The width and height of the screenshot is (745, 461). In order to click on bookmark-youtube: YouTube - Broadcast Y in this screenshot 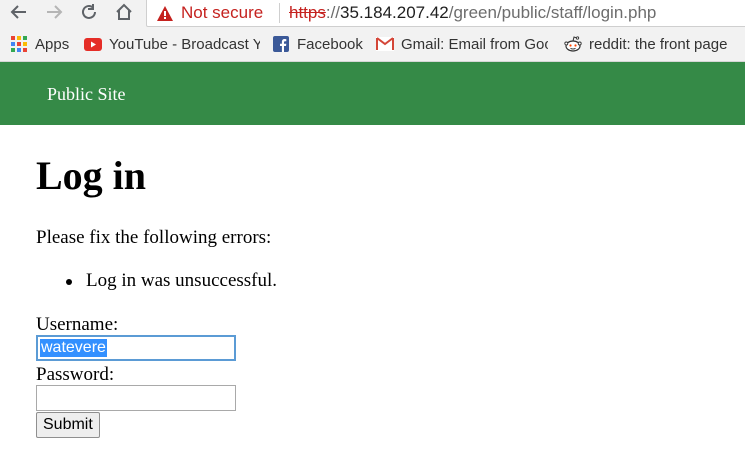, I will do `click(172, 44)`.